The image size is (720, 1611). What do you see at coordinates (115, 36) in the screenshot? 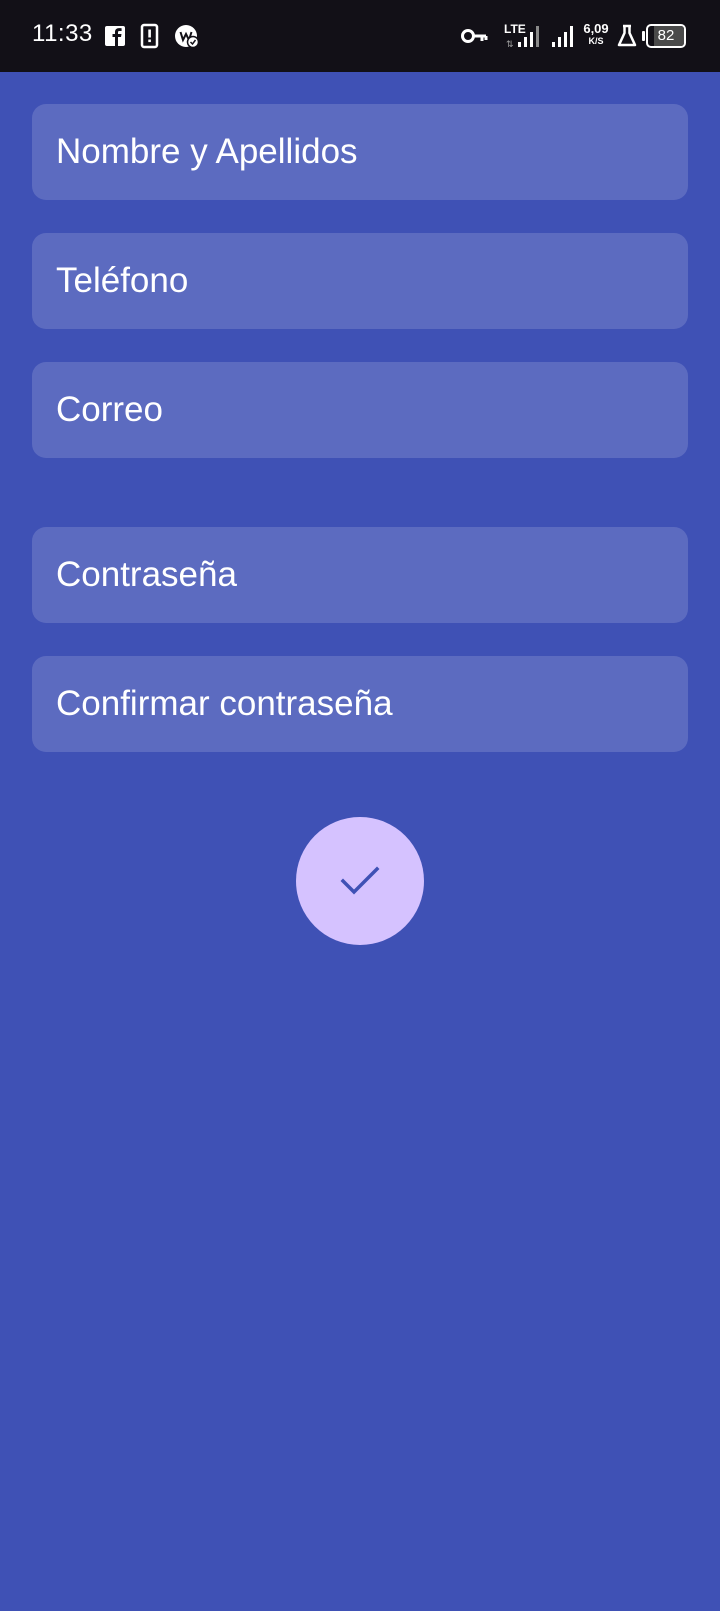
I see `facebook-icon` at bounding box center [115, 36].